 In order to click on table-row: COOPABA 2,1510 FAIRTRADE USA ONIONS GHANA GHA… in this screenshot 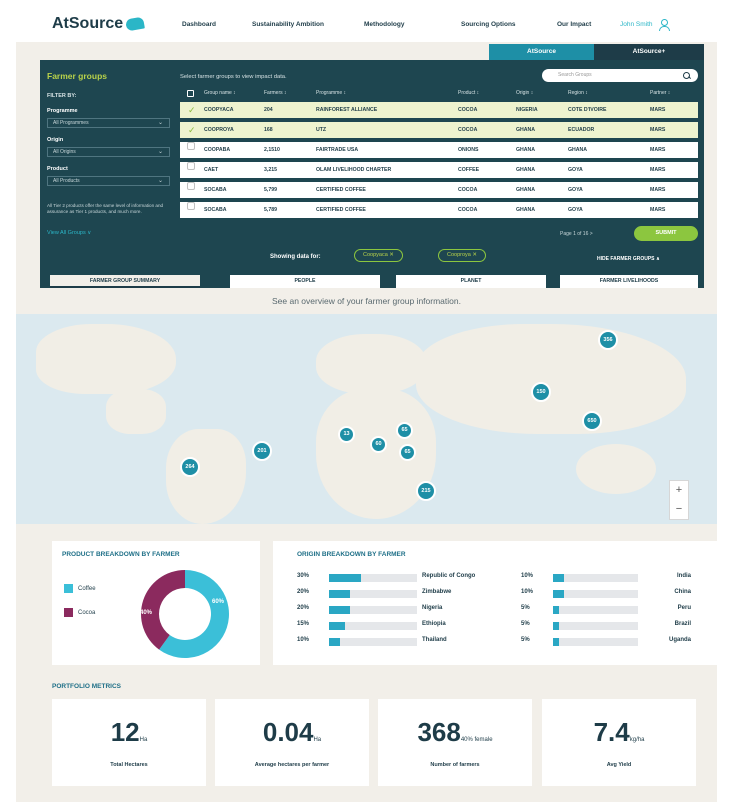, I will do `click(439, 150)`.